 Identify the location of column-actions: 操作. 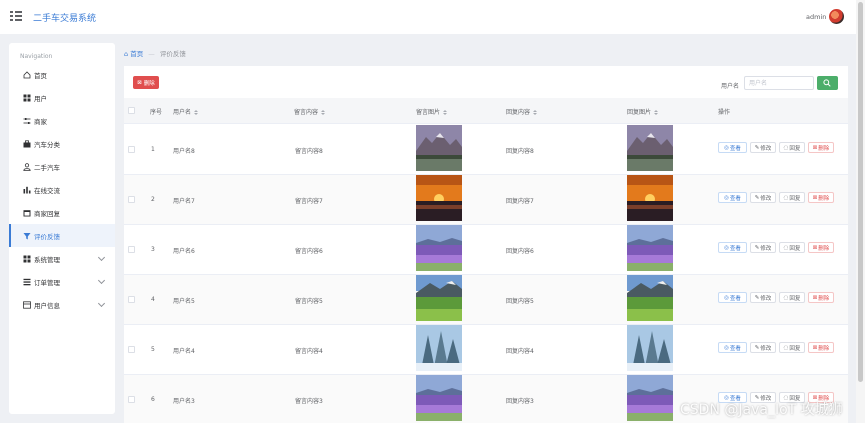
(724, 111).